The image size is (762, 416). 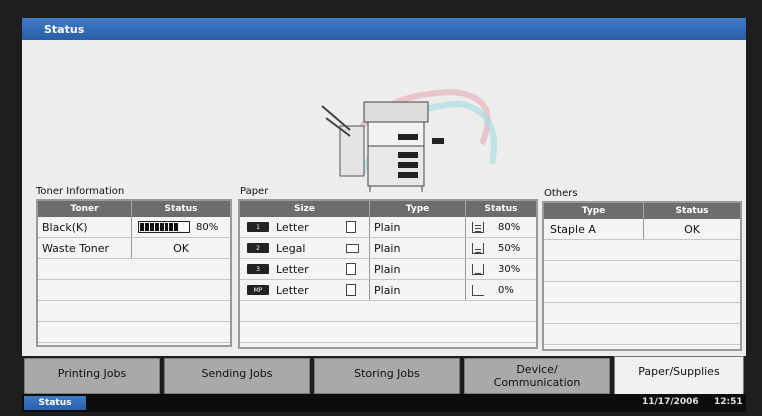 I want to click on toner-section-label: Toner Information, so click(x=80, y=191).